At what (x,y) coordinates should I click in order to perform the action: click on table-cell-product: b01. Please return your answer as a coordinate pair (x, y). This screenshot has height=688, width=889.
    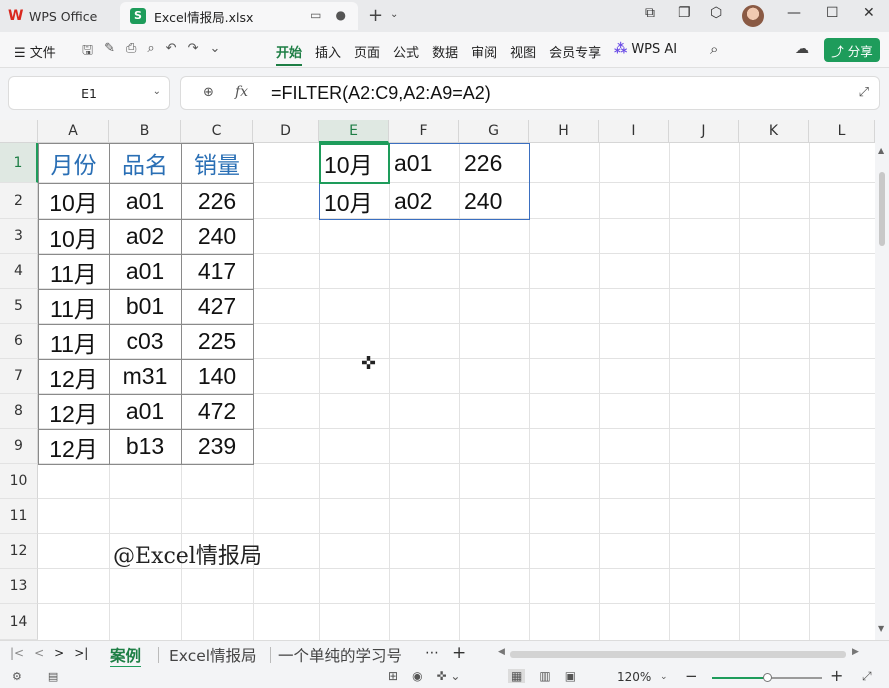
    Looking at the image, I should click on (145, 306).